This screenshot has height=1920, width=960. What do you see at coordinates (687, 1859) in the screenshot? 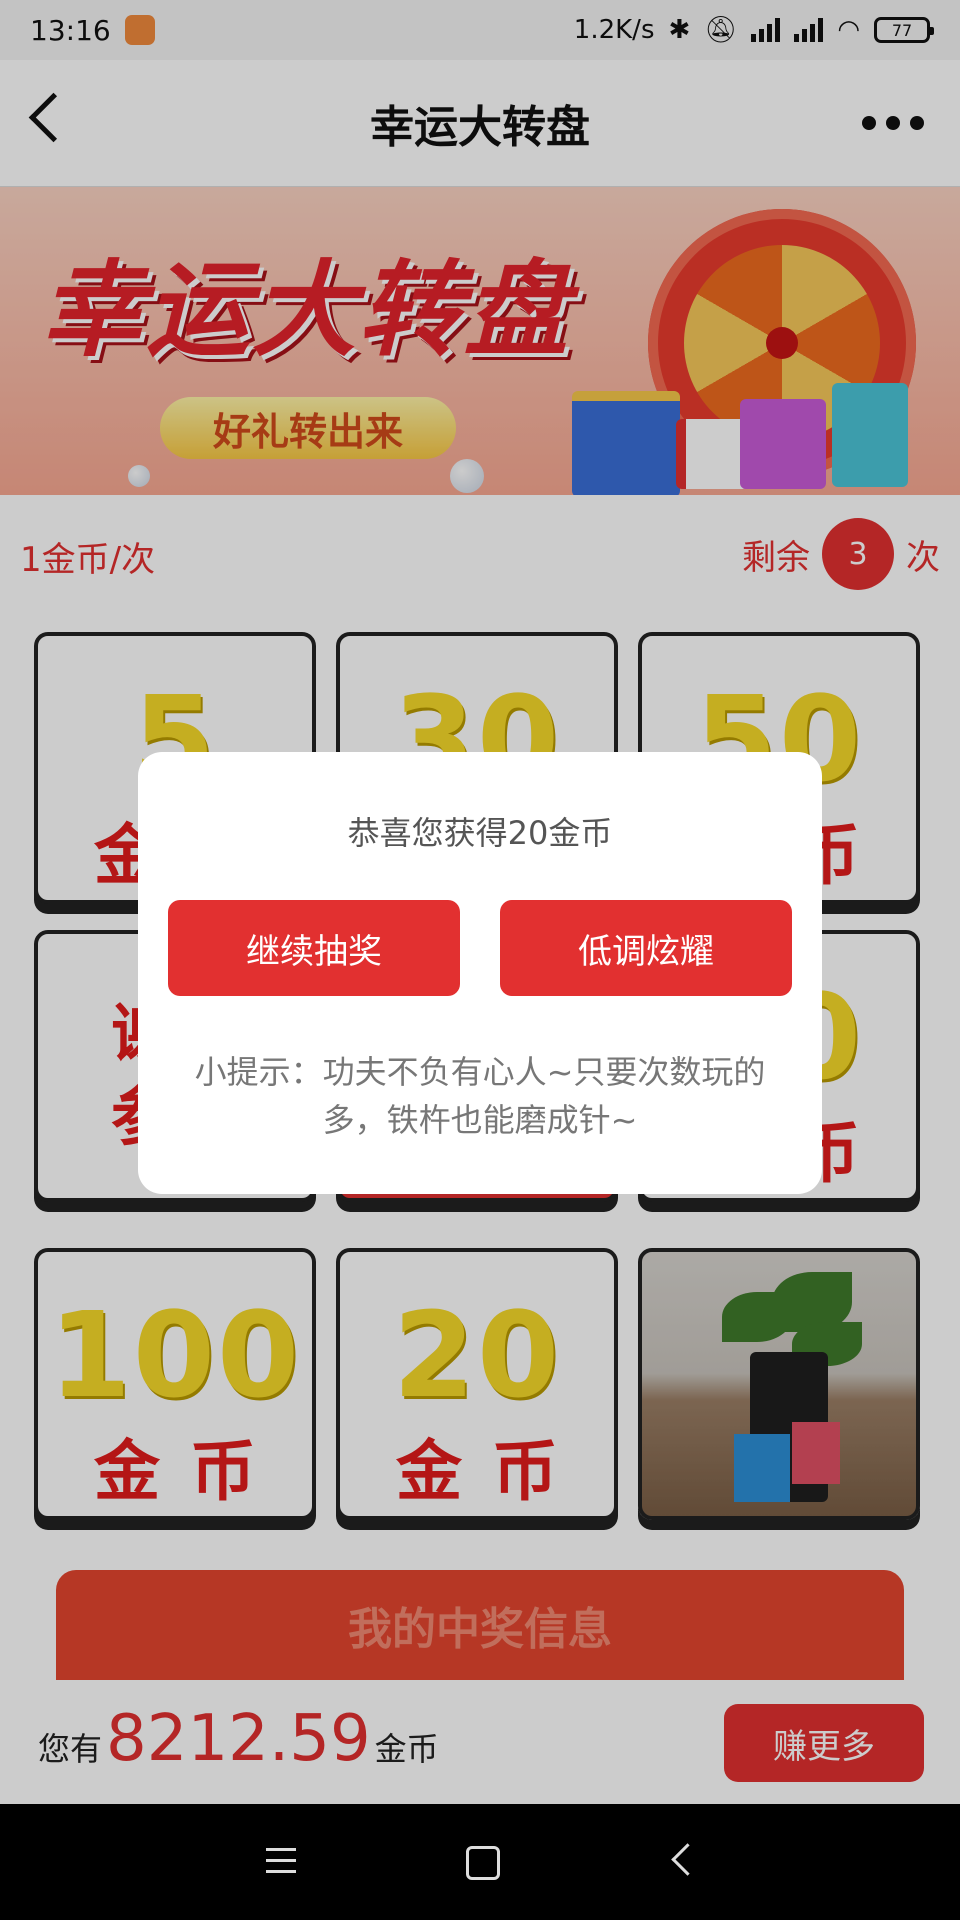
I see `nav-back-icon` at bounding box center [687, 1859].